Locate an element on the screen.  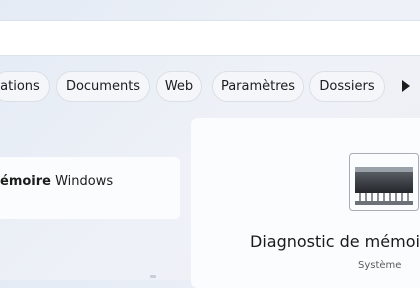
filter-chip-documents: Documents is located at coordinates (103, 86).